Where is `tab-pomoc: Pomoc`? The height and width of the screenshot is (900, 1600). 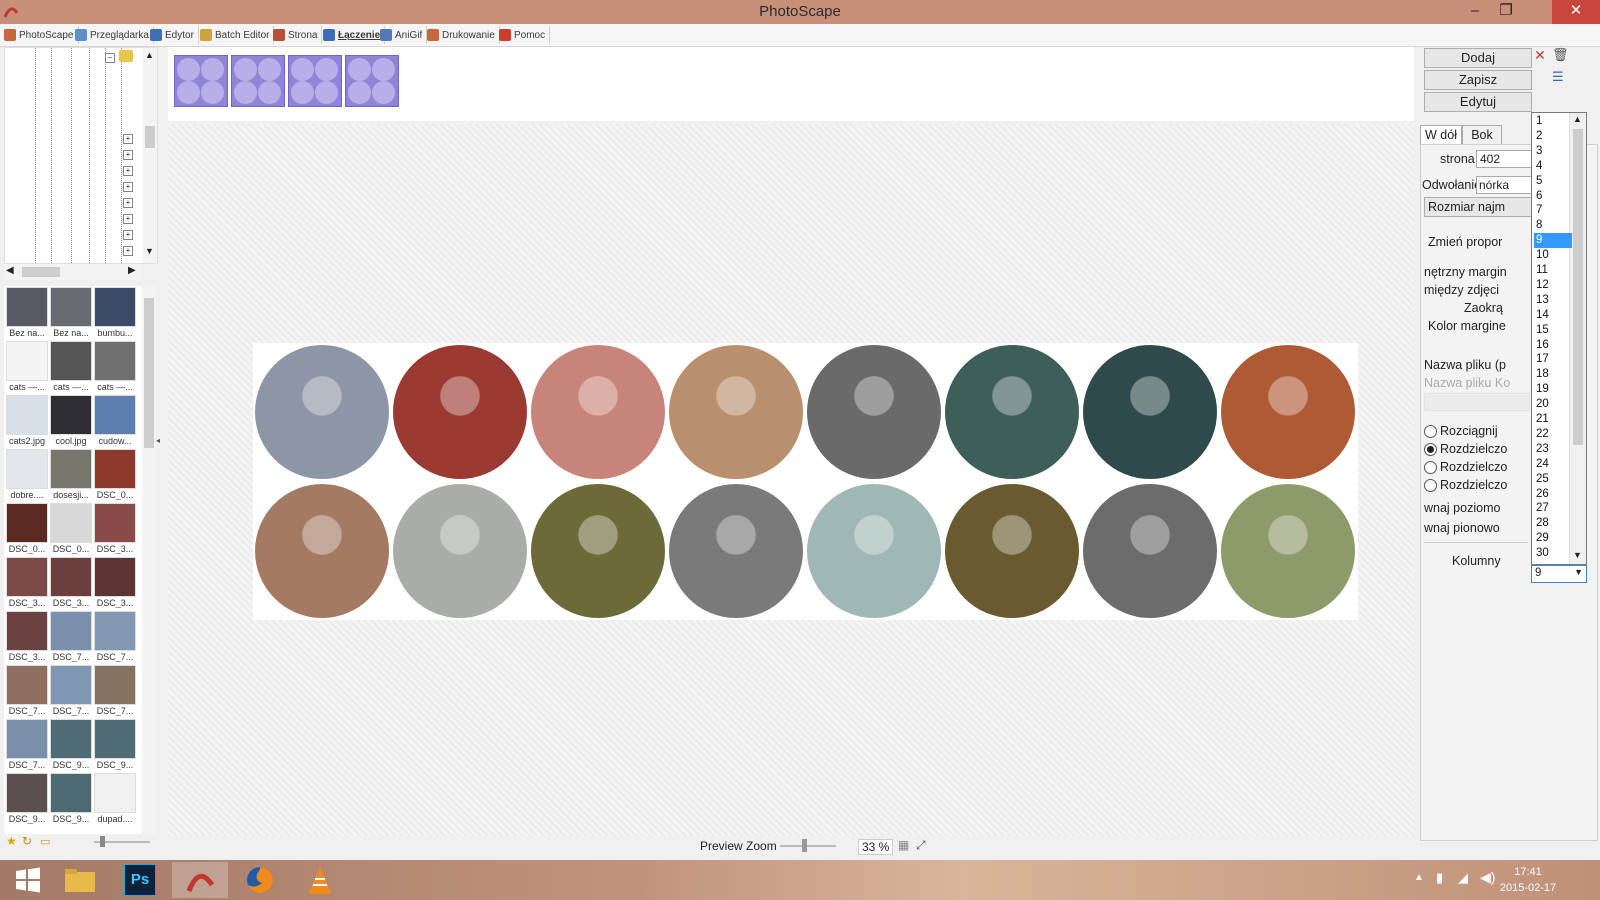
tab-pomoc: Pomoc is located at coordinates (524, 35).